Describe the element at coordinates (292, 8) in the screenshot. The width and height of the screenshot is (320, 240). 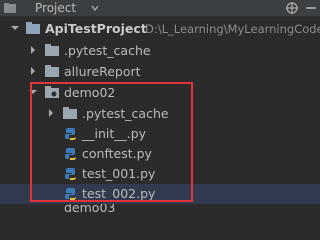
I see `crosshair-gear-icon` at that location.